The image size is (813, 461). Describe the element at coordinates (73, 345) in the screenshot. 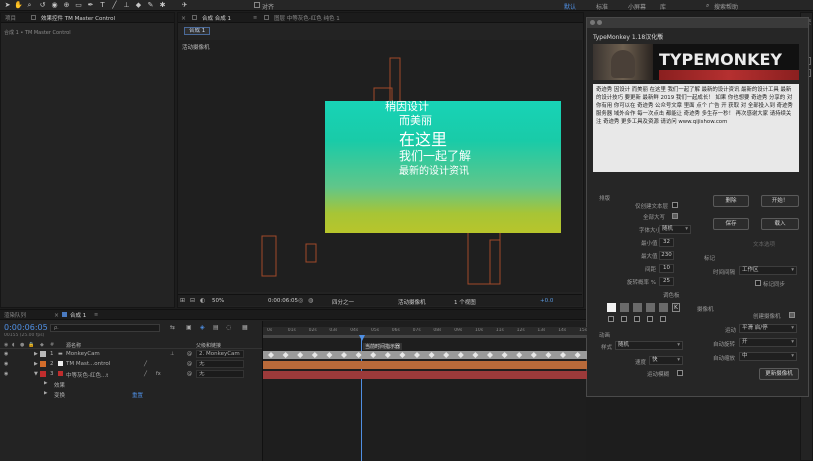

I see `column-source-name: 源名称` at that location.